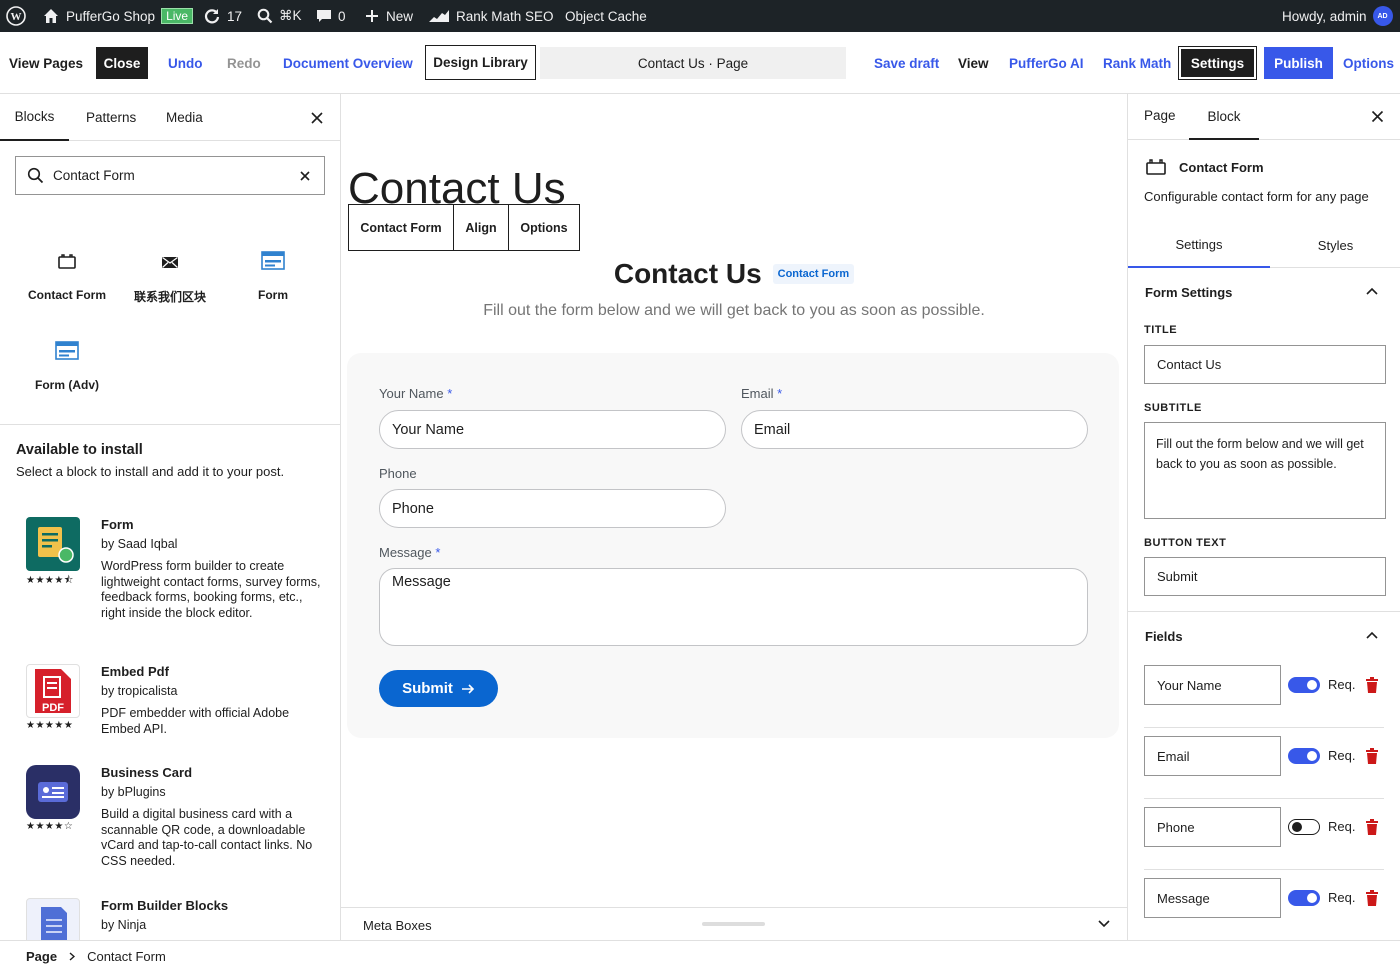 This screenshot has width=1400, height=972. What do you see at coordinates (481, 227) in the screenshot?
I see `align-button: Align` at bounding box center [481, 227].